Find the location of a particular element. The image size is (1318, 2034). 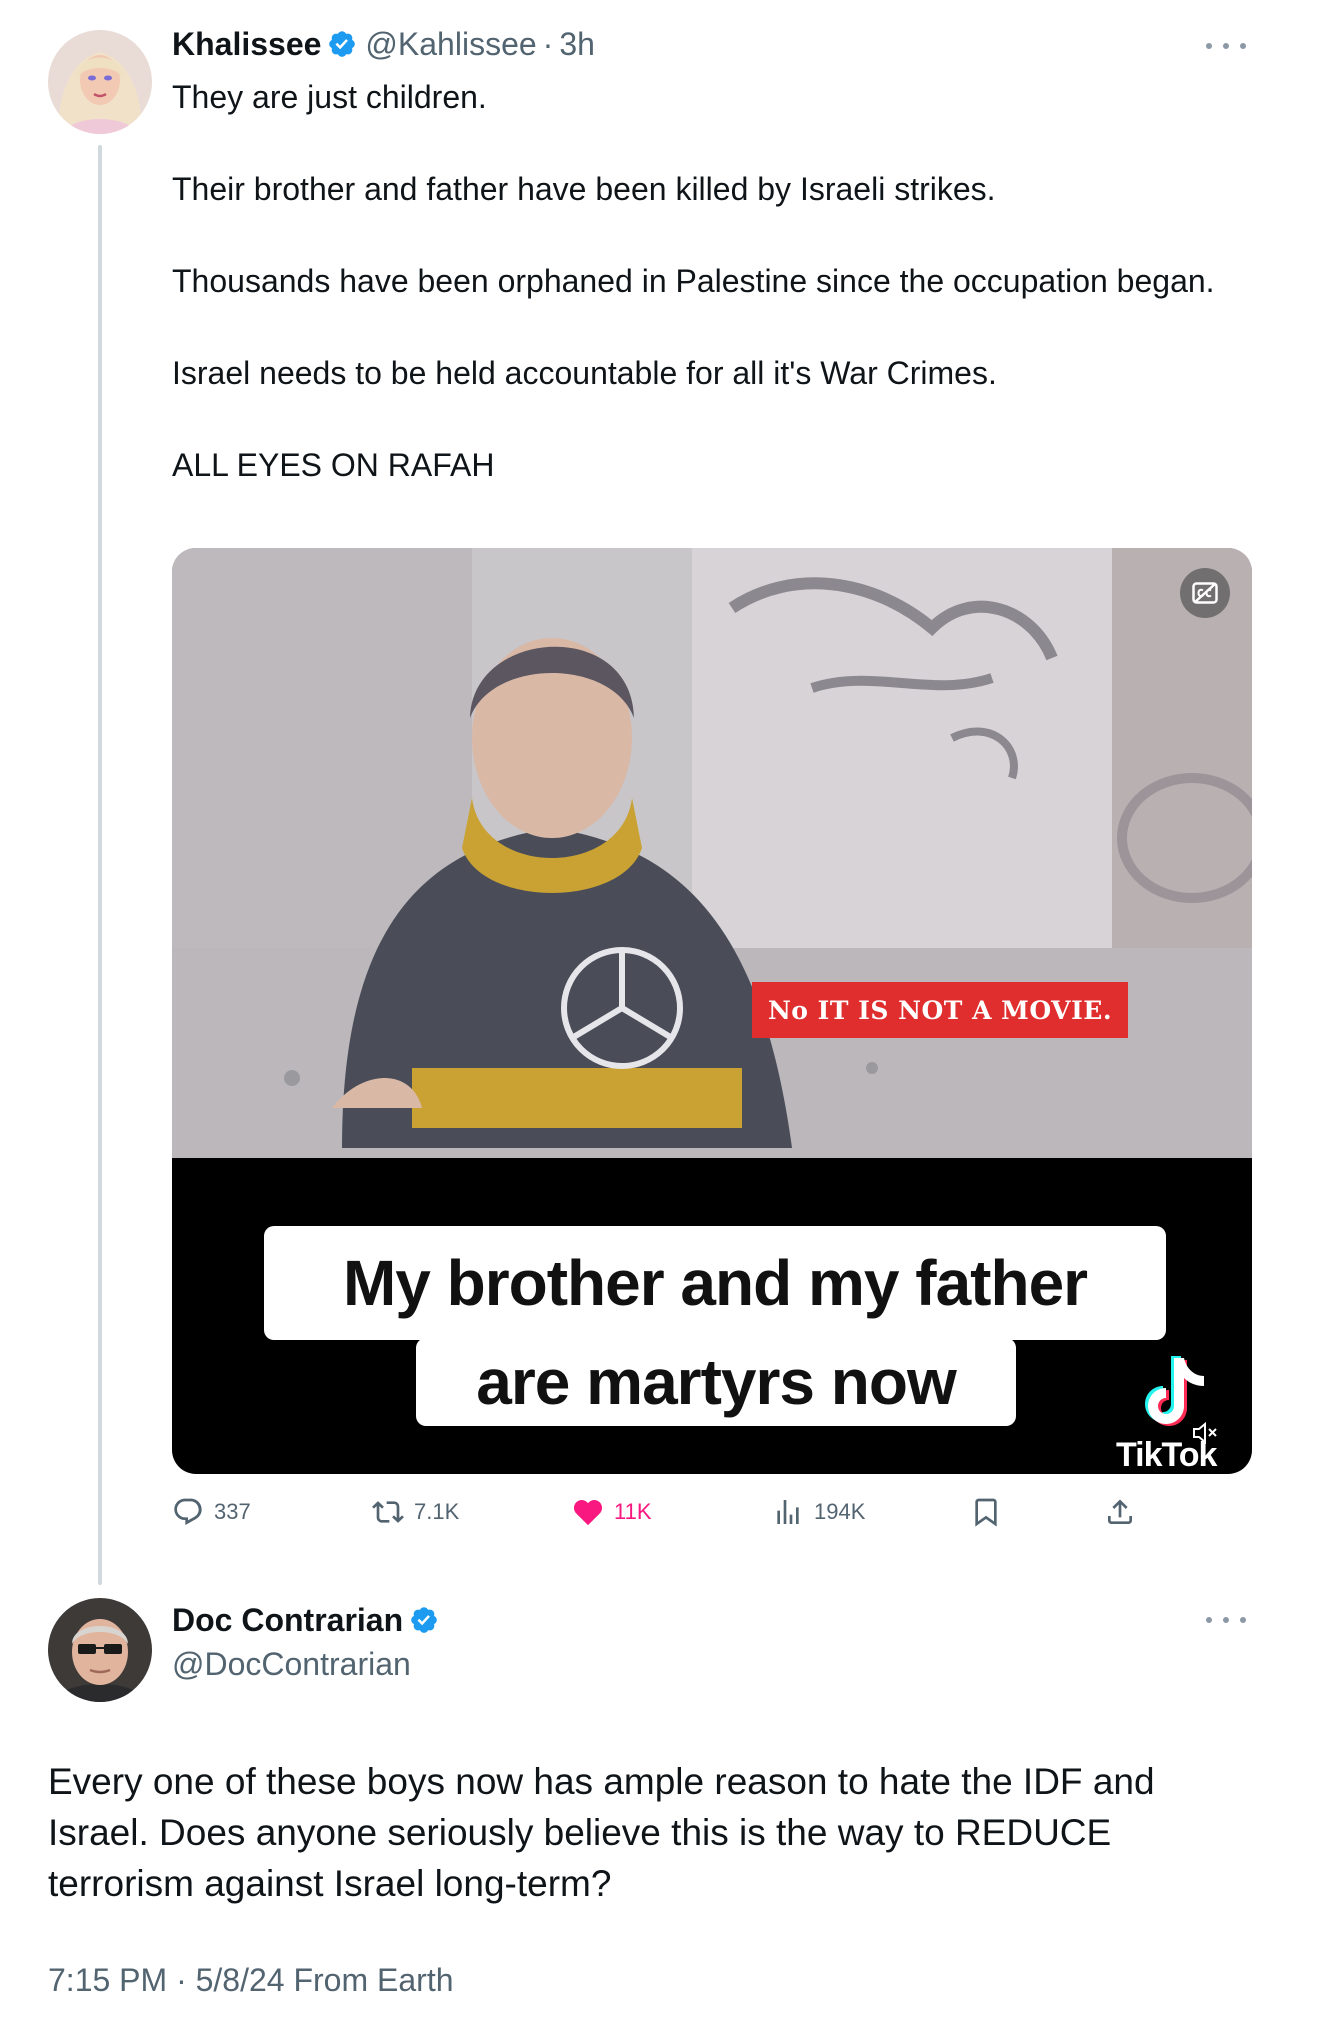

tweet-paragraph: ALL EYES ON RAFAH is located at coordinates (333, 465).